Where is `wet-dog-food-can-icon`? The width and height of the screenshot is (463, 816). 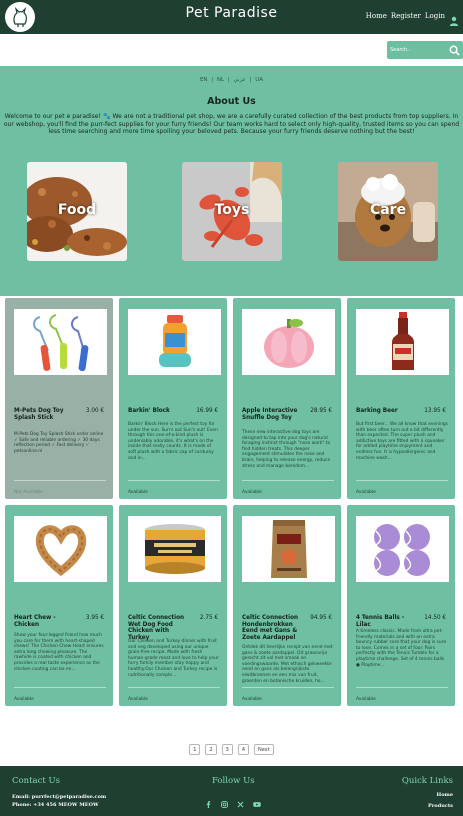 wet-dog-food-can-icon is located at coordinates (174, 549).